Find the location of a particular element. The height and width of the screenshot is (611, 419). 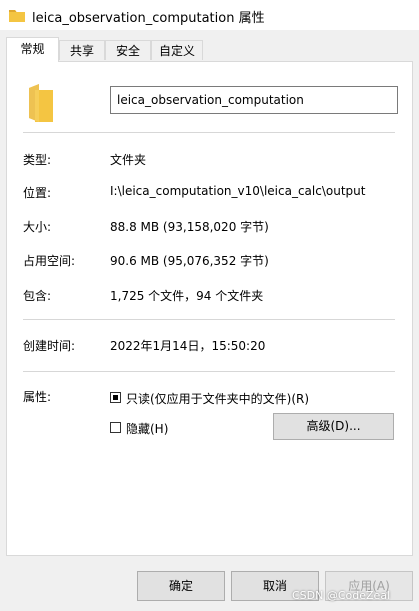

size-on-disk-label: 占用空间: is located at coordinates (49, 261).